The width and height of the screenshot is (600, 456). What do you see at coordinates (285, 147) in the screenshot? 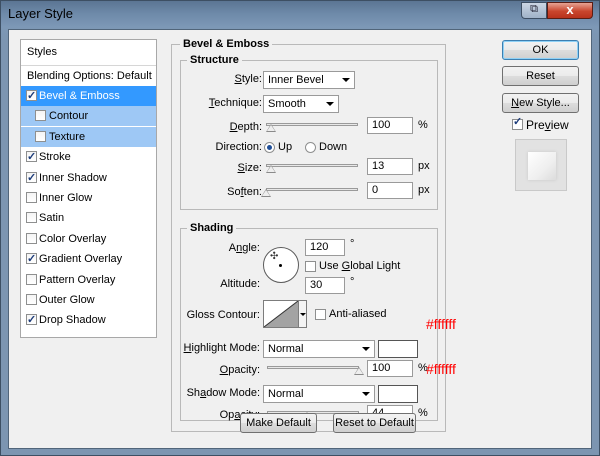
I see `direction-up-label: Up` at bounding box center [285, 147].